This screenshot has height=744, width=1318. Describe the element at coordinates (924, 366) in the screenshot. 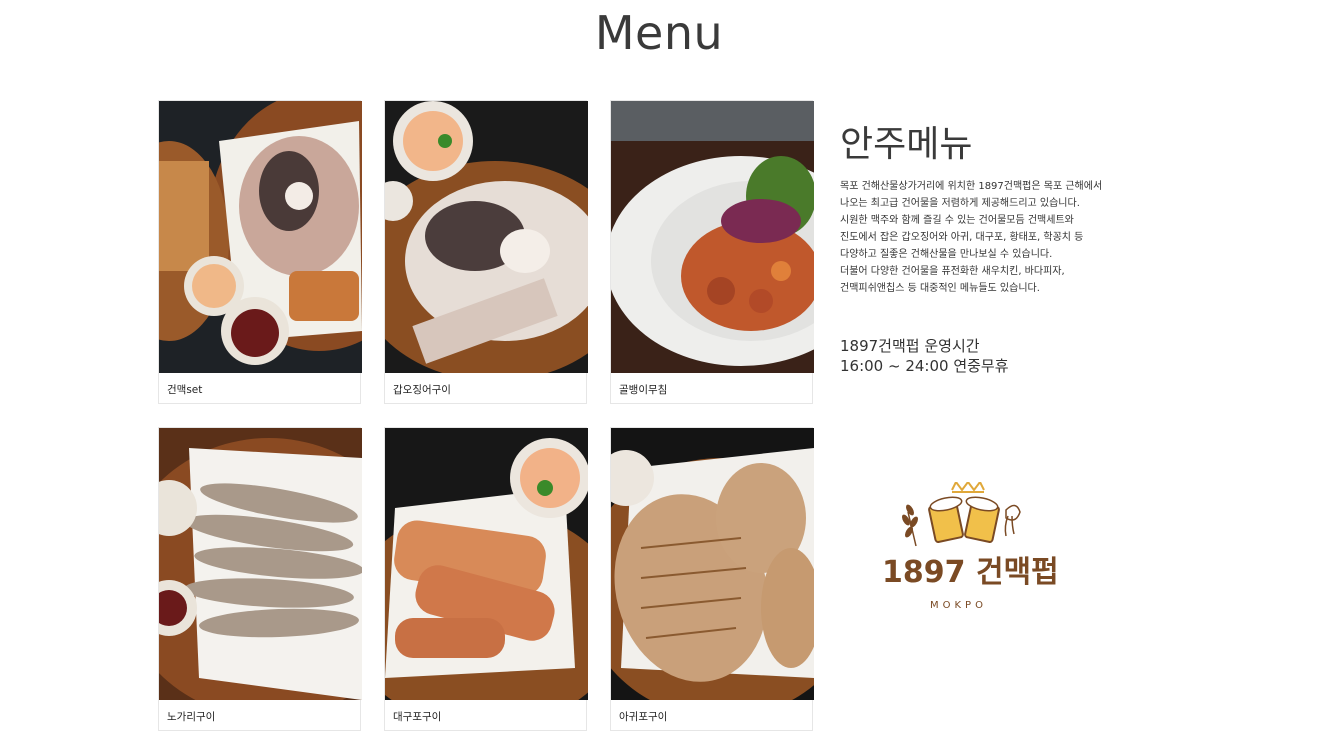

I see `hours-value: 16:00 ~ 24:00 연중무휴` at that location.